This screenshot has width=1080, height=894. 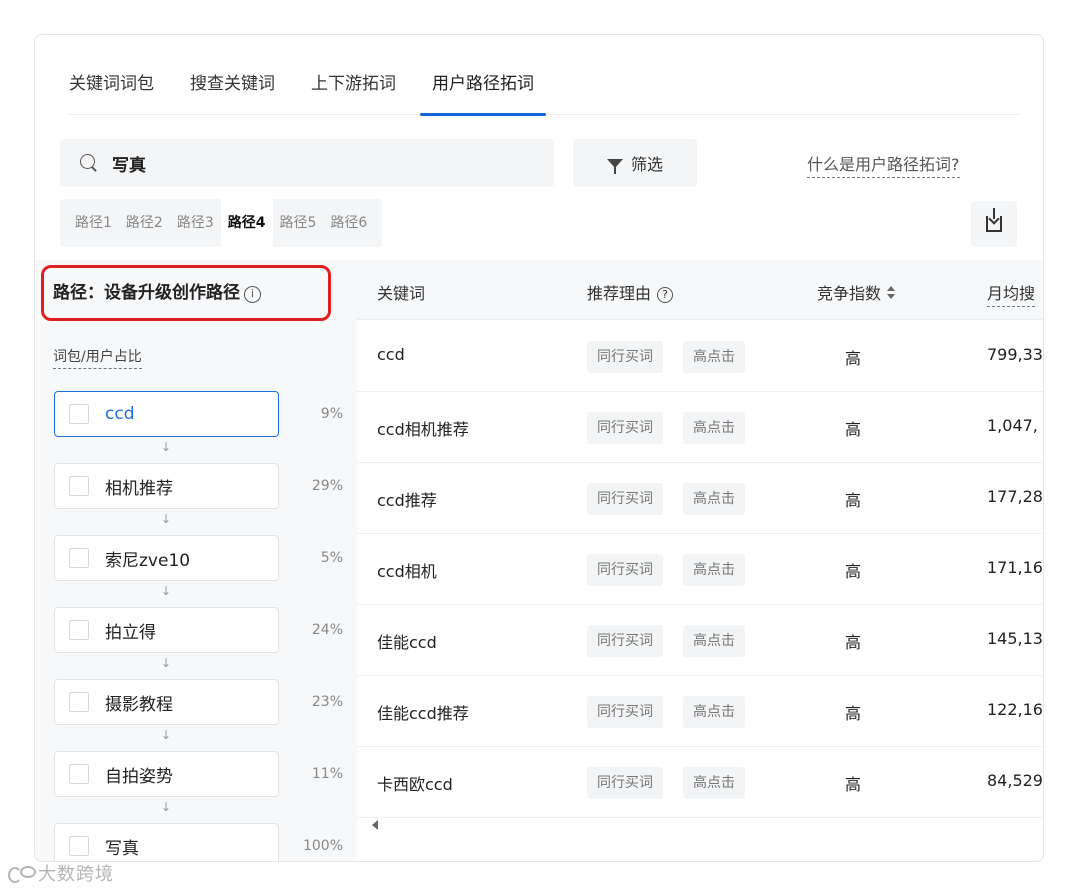 I want to click on row-monthly-search: 171,16, so click(x=1015, y=567).